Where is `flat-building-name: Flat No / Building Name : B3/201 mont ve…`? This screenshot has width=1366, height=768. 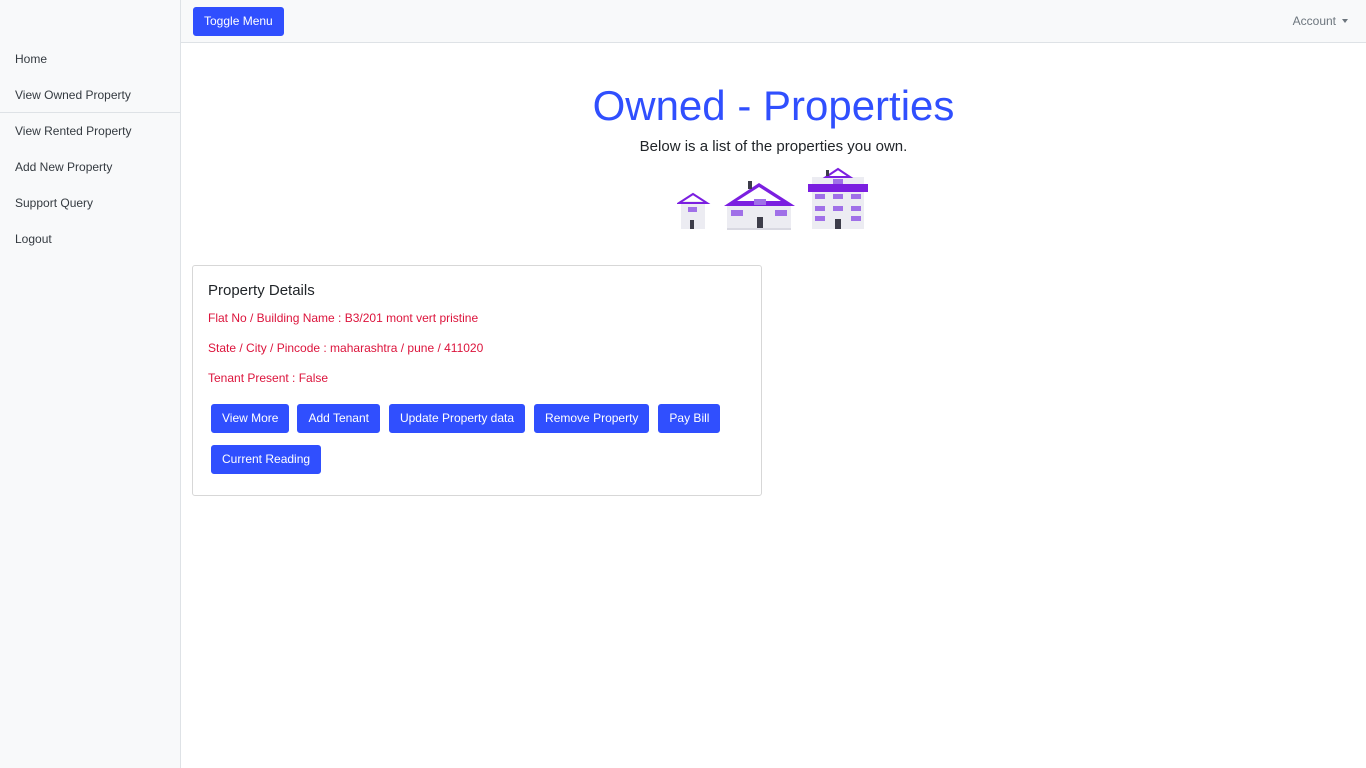
flat-building-name: Flat No / Building Name : B3/201 mont ve… is located at coordinates (343, 318).